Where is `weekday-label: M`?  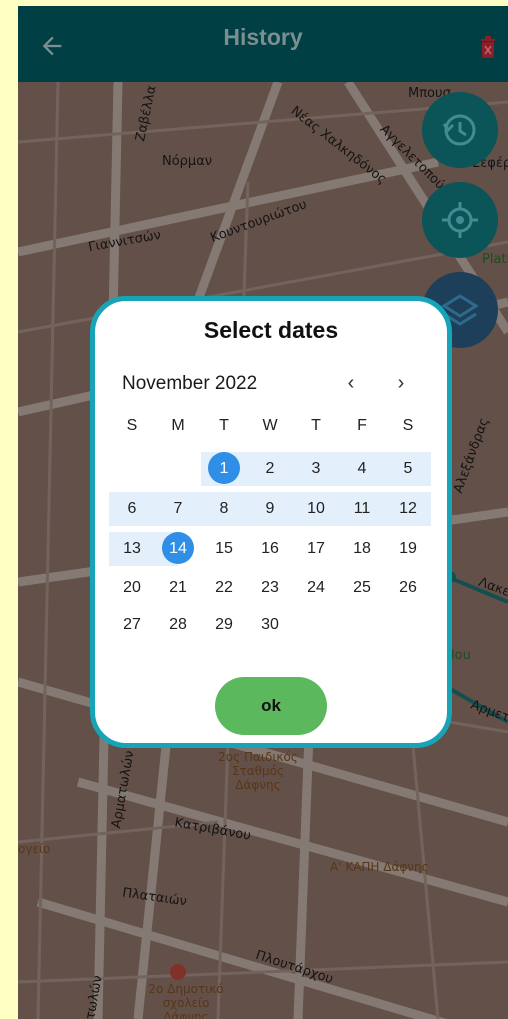
weekday-label: M is located at coordinates (178, 425).